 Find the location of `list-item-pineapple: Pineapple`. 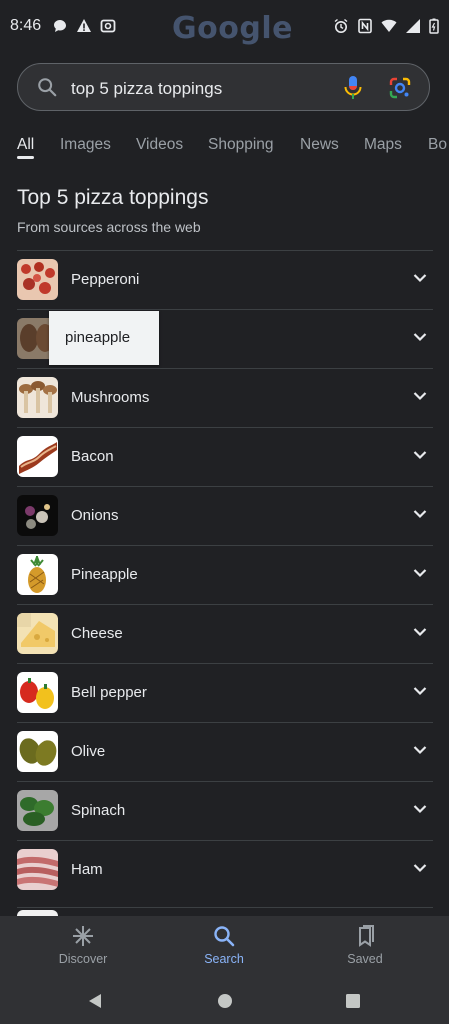

list-item-pineapple: Pineapple is located at coordinates (225, 574).